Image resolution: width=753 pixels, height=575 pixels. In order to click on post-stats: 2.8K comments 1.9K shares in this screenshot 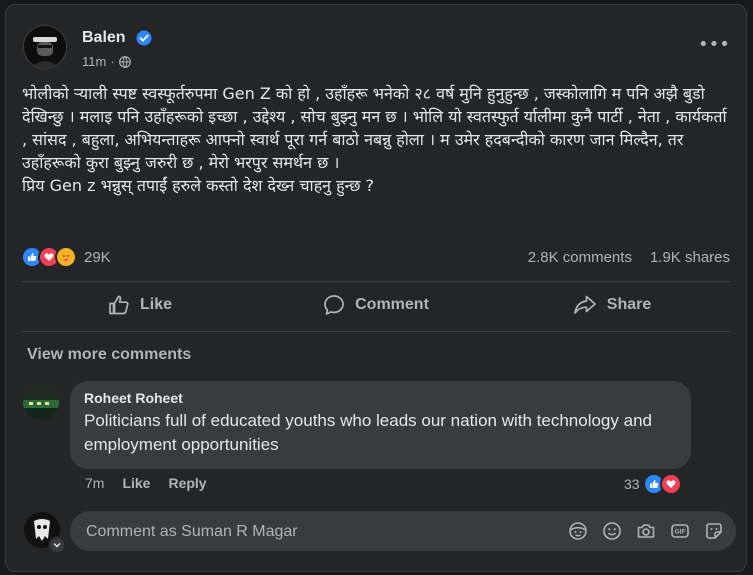, I will do `click(629, 257)`.